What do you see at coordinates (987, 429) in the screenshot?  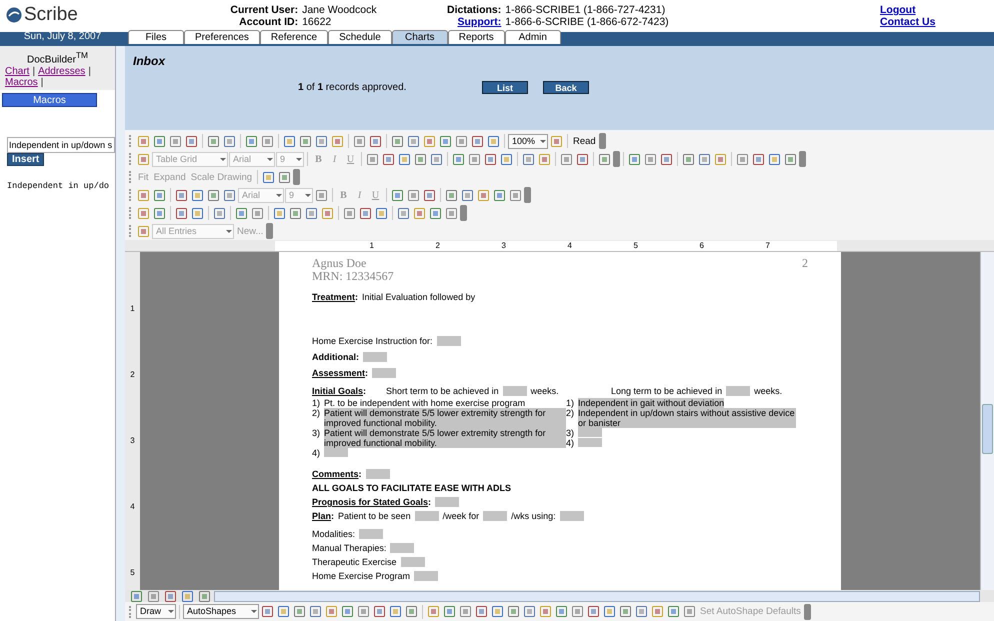 I see `scroll-thumb` at bounding box center [987, 429].